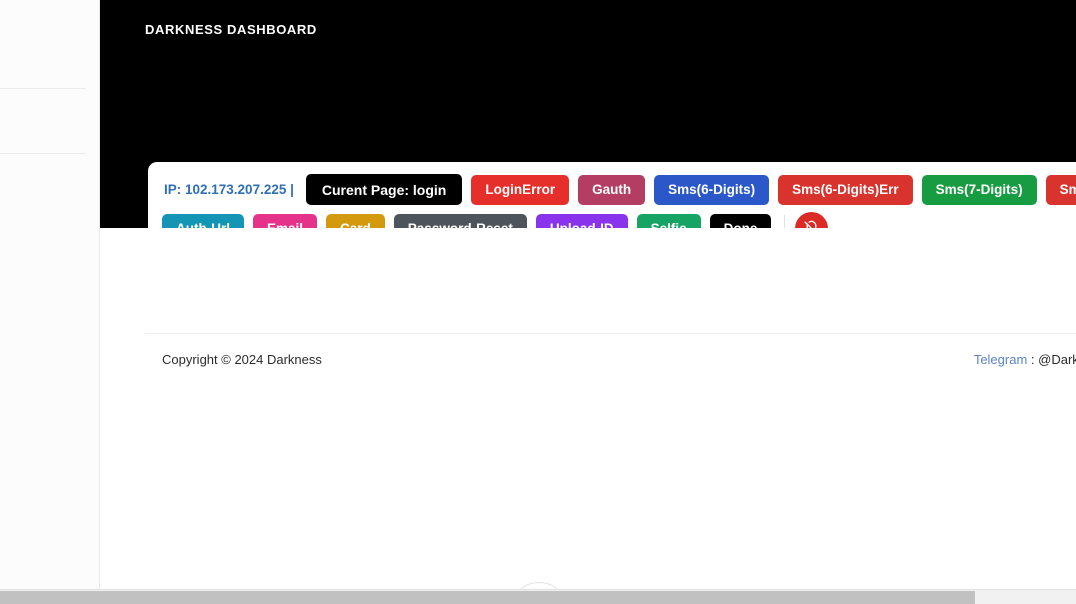  Describe the element at coordinates (610, 333) in the screenshot. I see `footer-divider` at that location.